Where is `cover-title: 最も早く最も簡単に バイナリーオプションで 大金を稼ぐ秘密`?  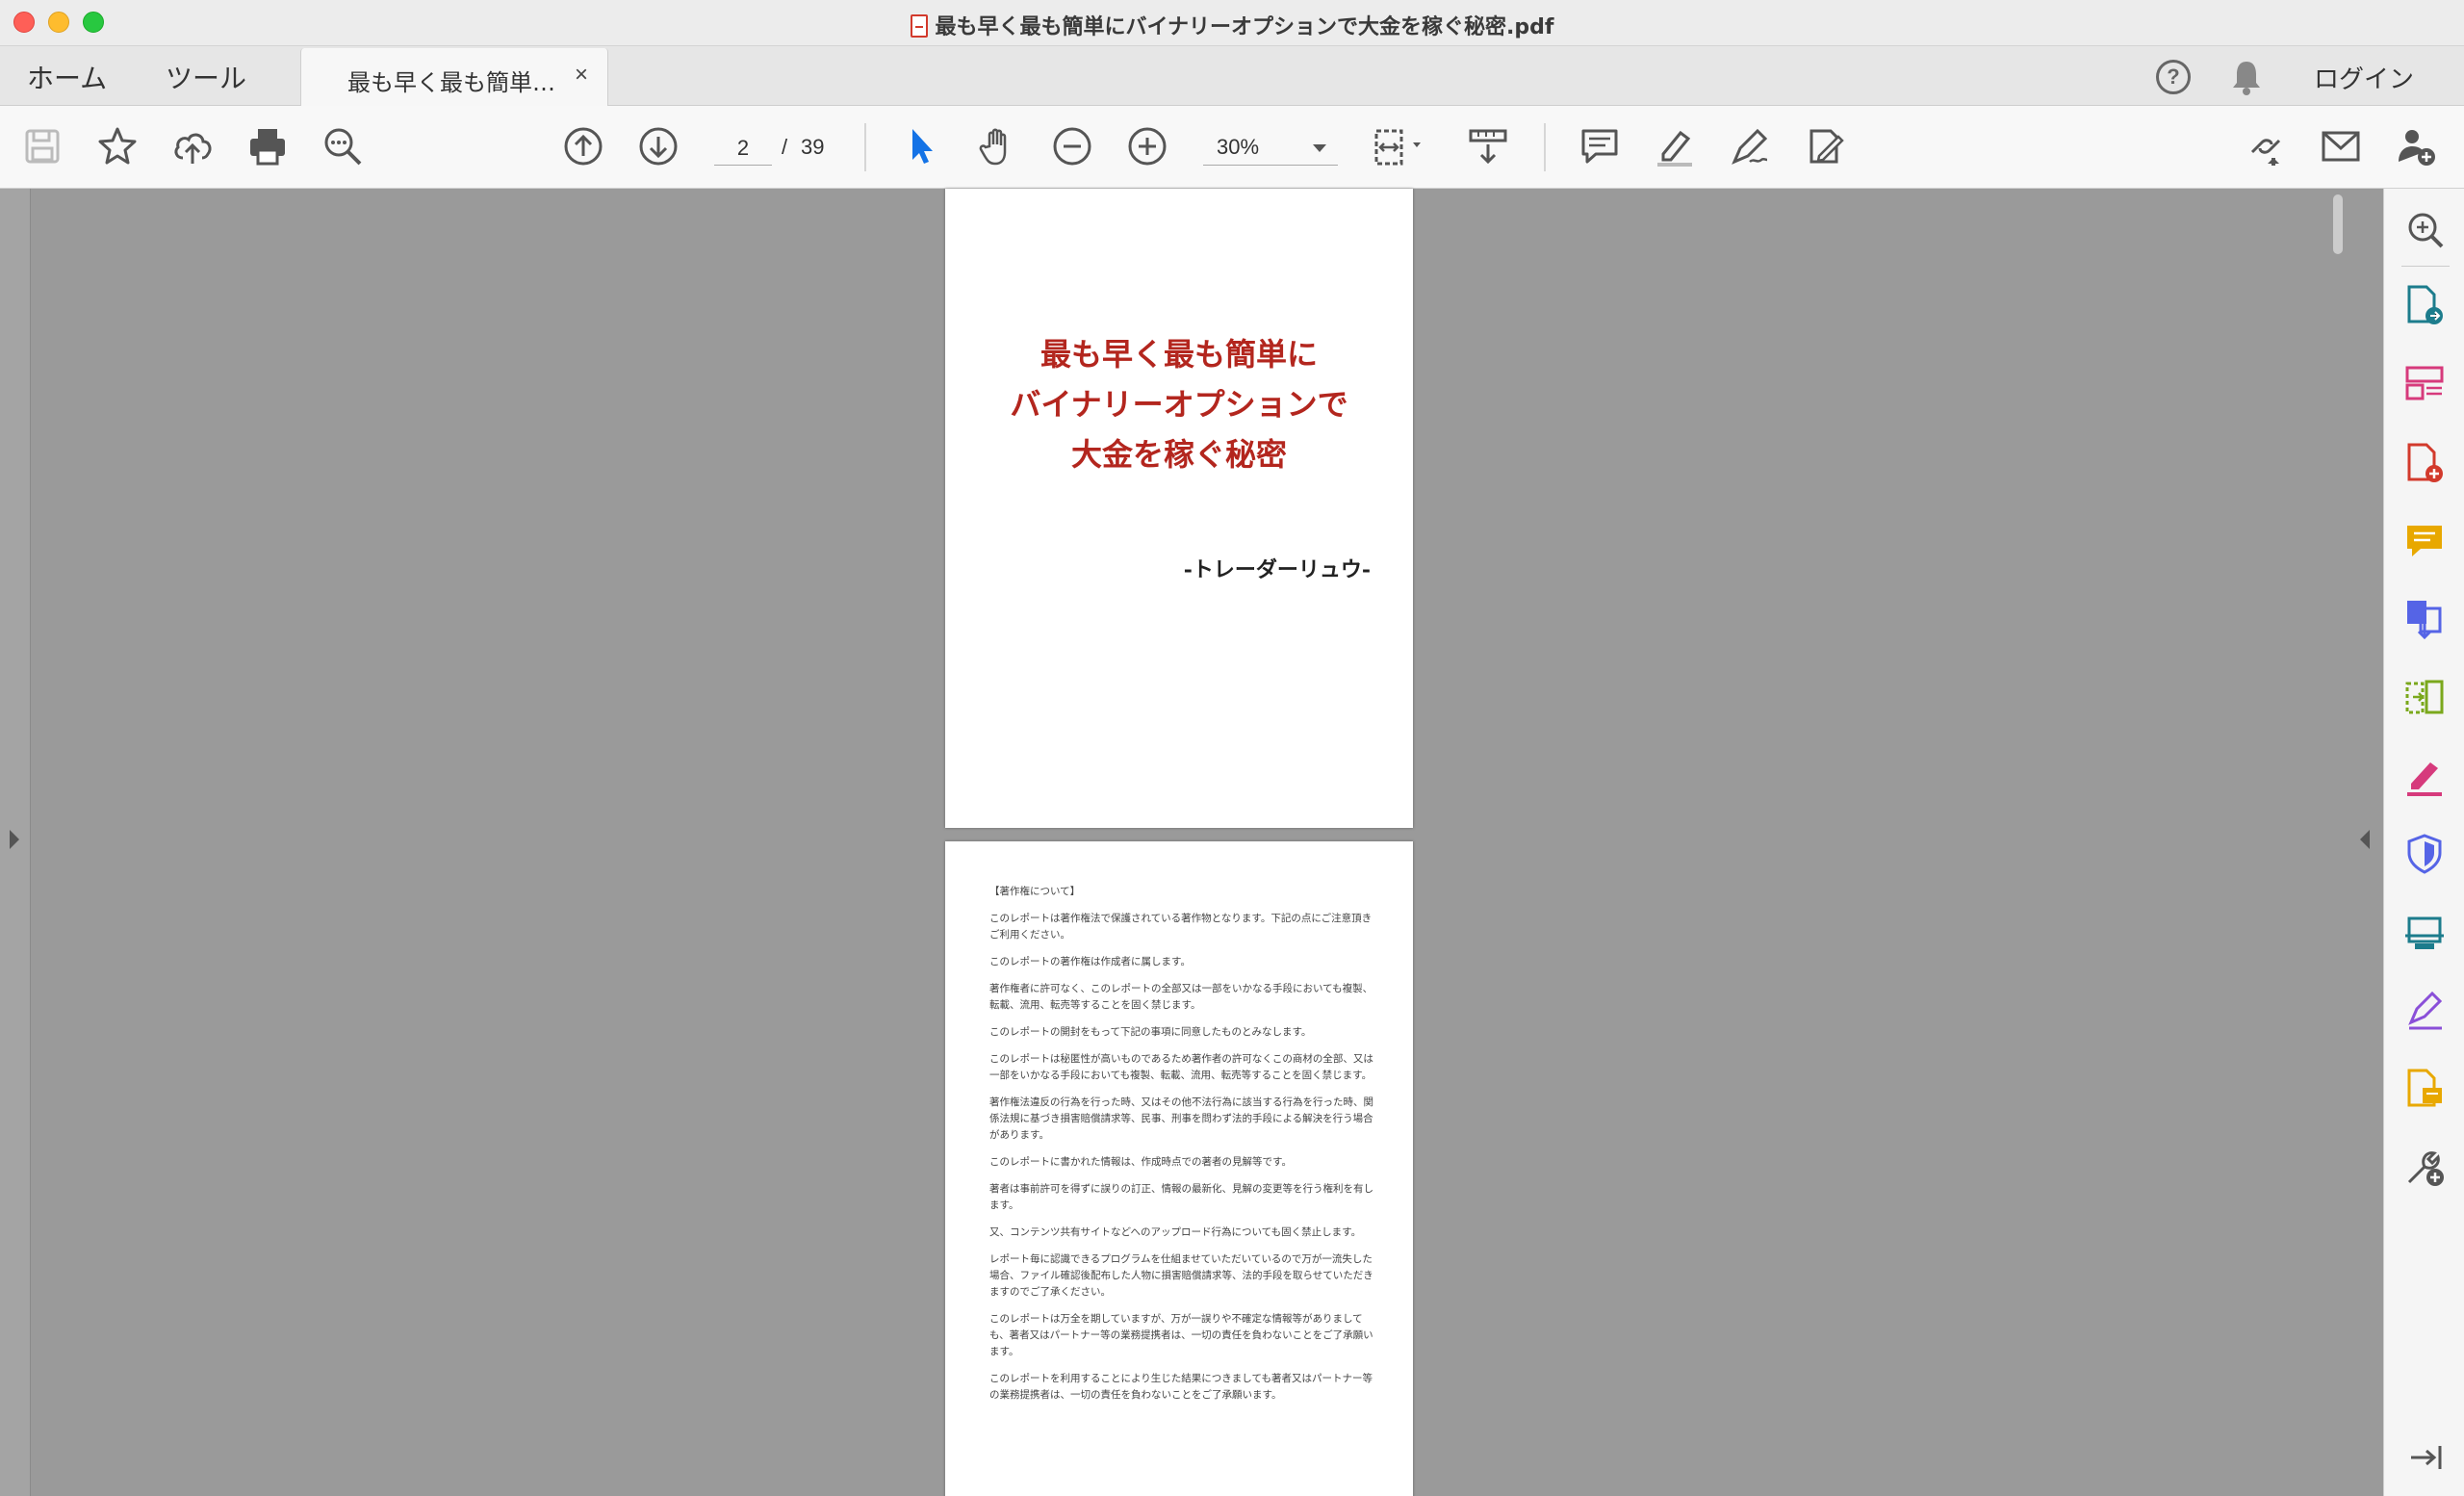
cover-title: 最も早く最も簡単に バイナリーオプションで 大金を稼ぐ秘密 is located at coordinates (1179, 404).